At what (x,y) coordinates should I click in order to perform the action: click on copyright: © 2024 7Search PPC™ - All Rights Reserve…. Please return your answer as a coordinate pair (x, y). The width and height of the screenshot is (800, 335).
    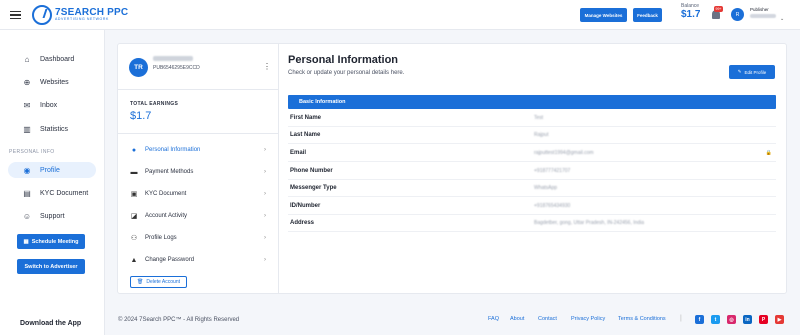
    Looking at the image, I should click on (179, 320).